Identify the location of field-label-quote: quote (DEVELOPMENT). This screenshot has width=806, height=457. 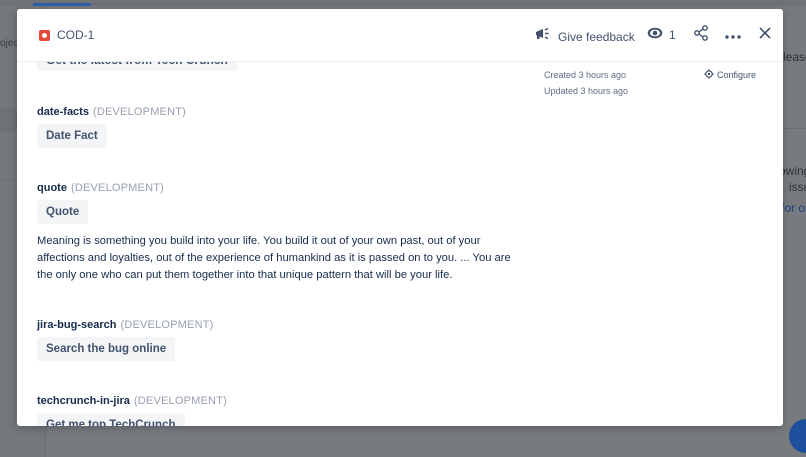
(100, 188).